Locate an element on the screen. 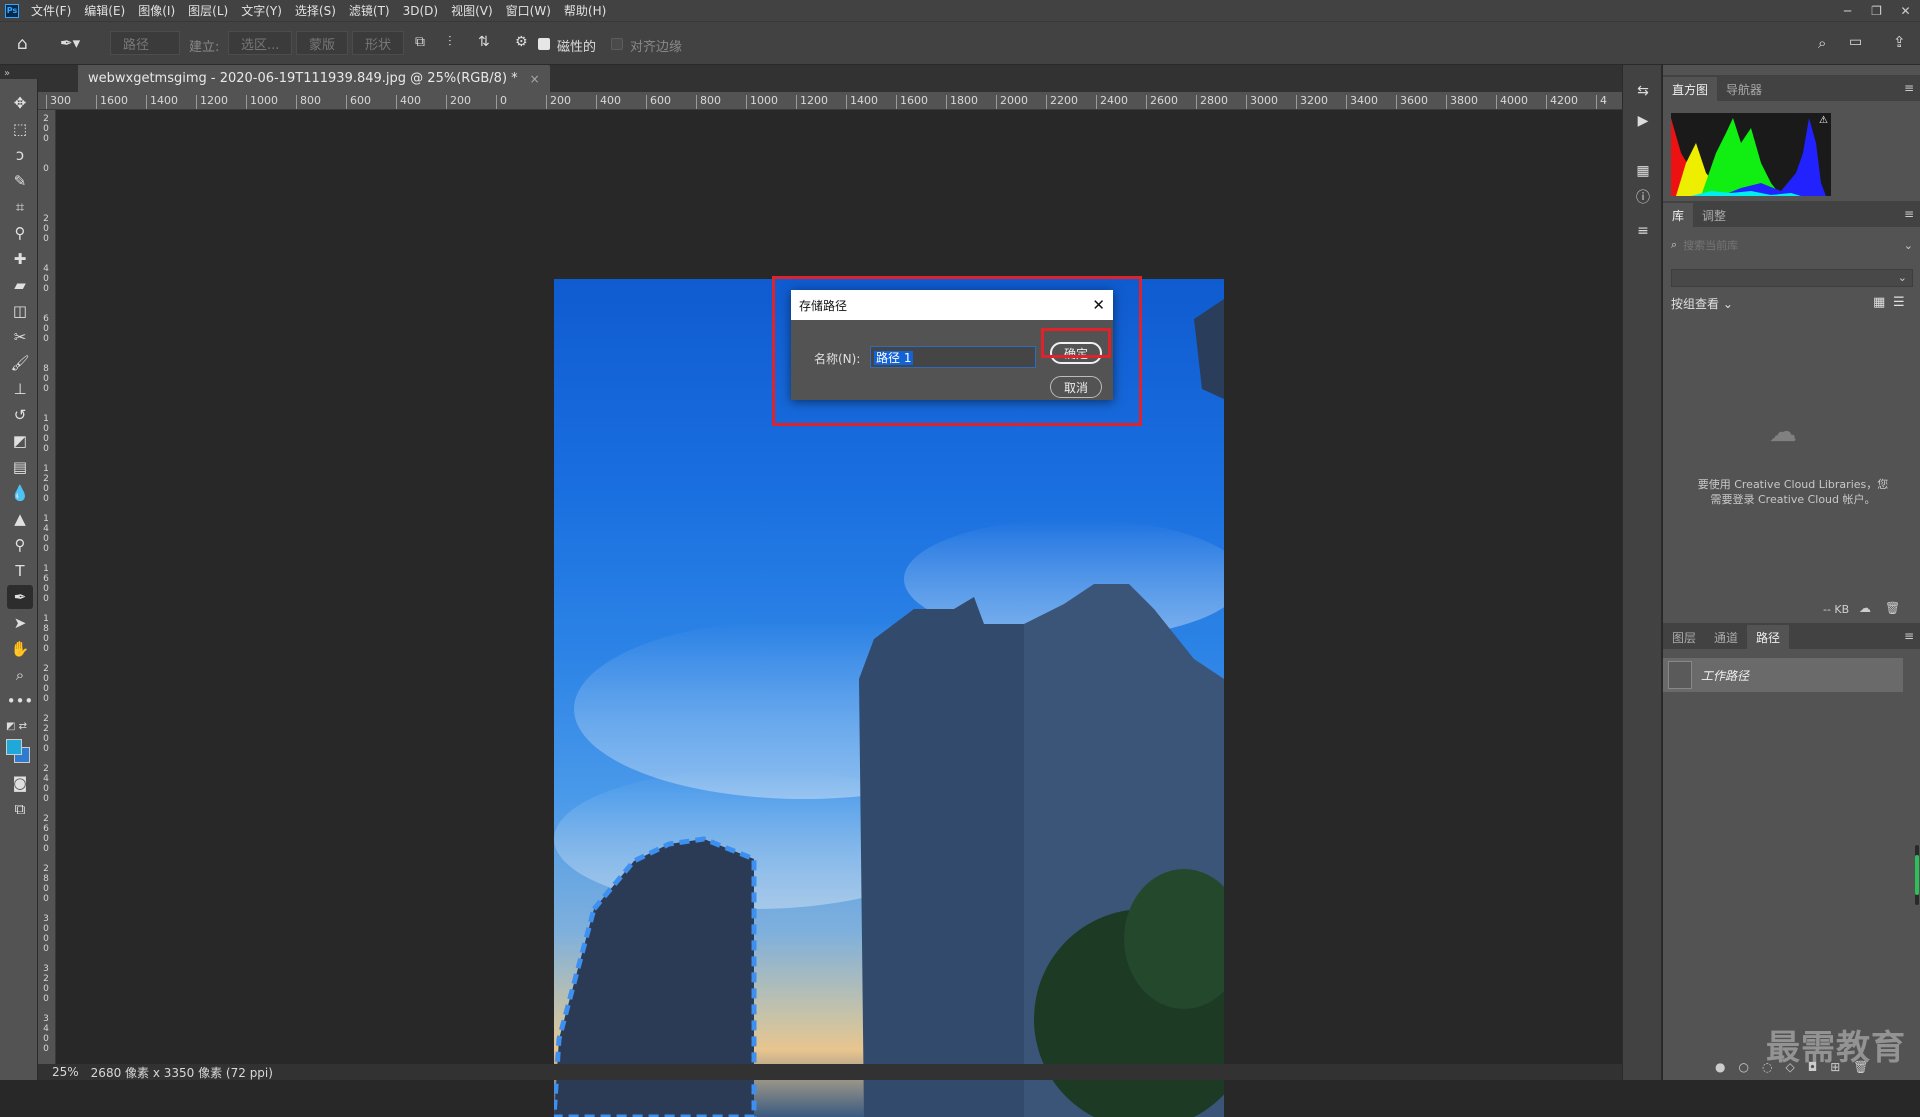  bandage-tool-icon: ▰ is located at coordinates (20, 285).